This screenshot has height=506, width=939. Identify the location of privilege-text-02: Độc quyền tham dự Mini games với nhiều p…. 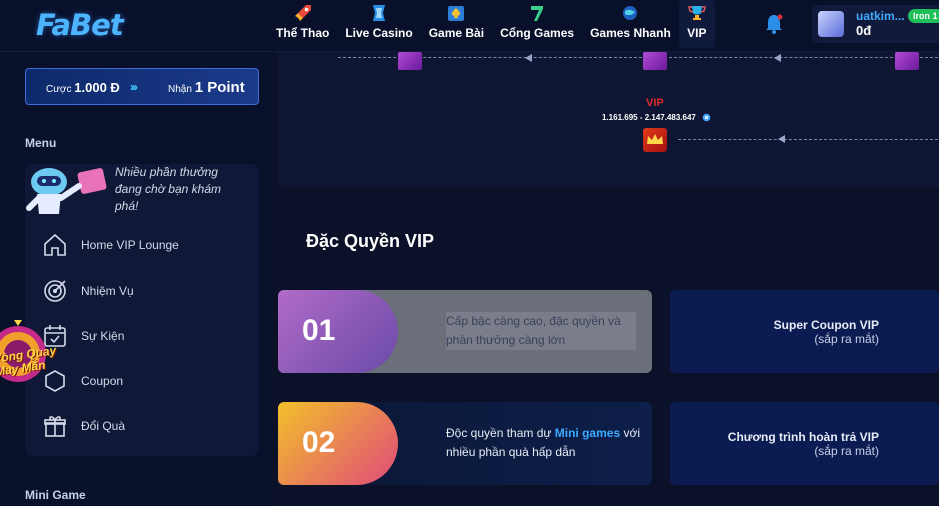
(546, 443).